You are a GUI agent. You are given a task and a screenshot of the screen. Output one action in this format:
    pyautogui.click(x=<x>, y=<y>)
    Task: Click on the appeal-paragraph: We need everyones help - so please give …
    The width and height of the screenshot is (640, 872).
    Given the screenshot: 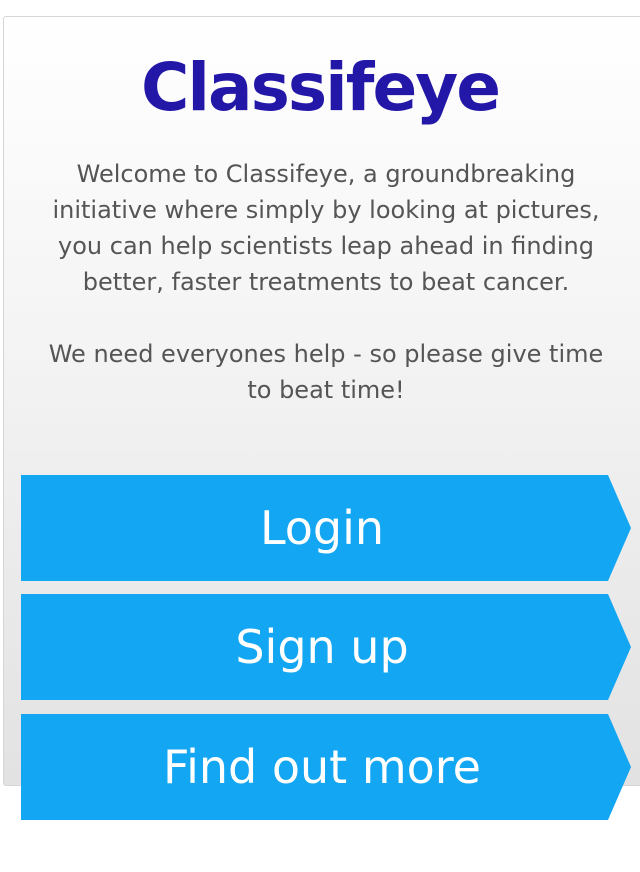 What is the action you would take?
    pyautogui.click(x=326, y=372)
    